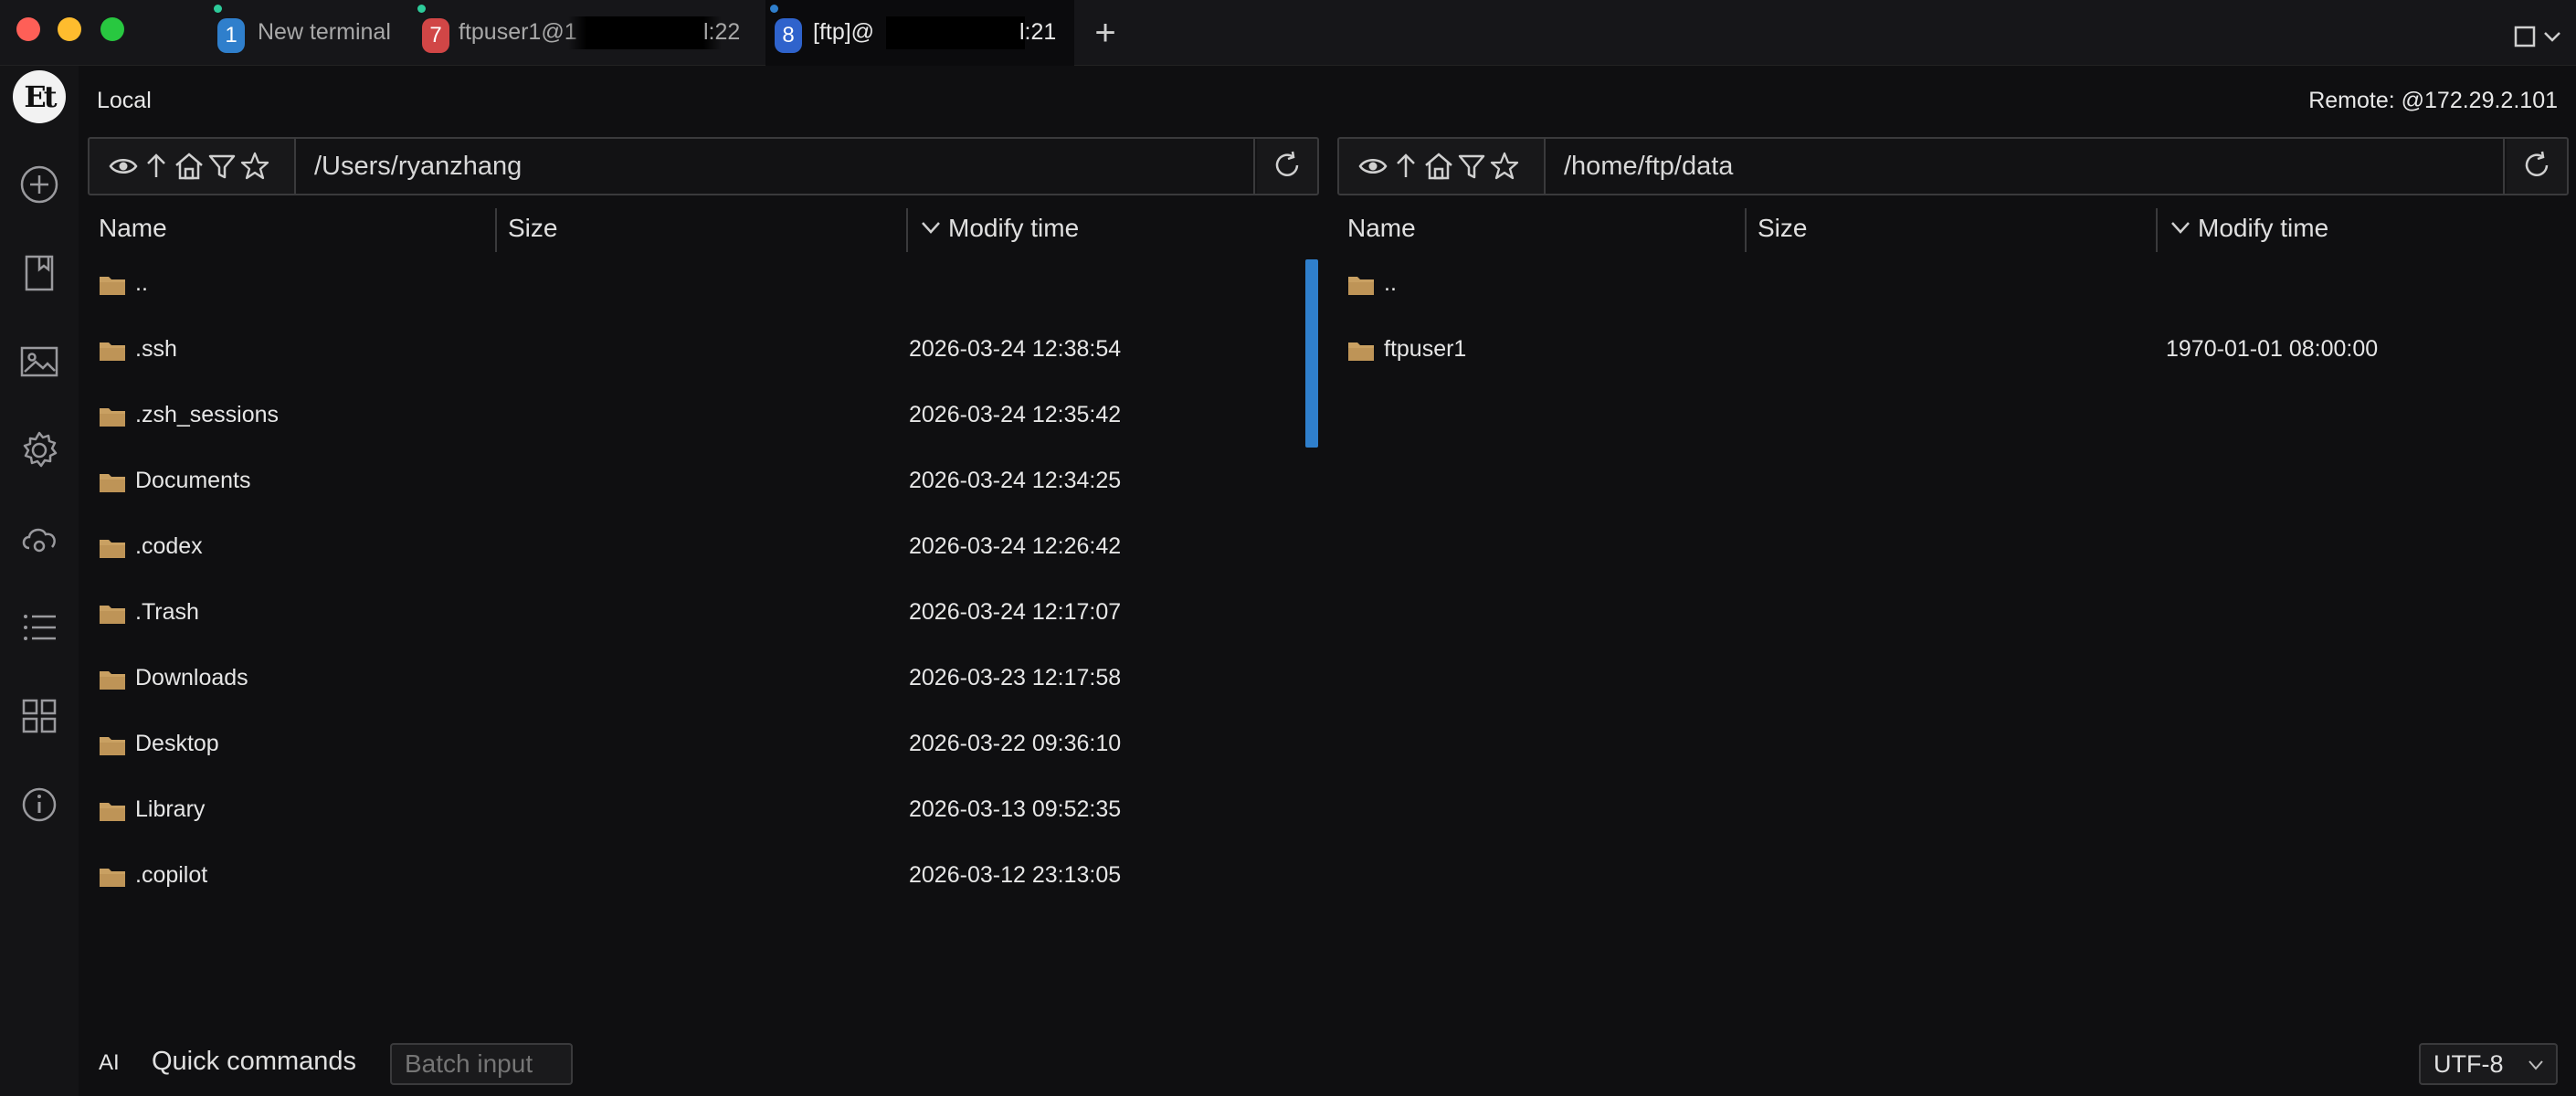 Image resolution: width=2576 pixels, height=1096 pixels. I want to click on file-row: Library 2026-03-13 09:52:35, so click(711, 811).